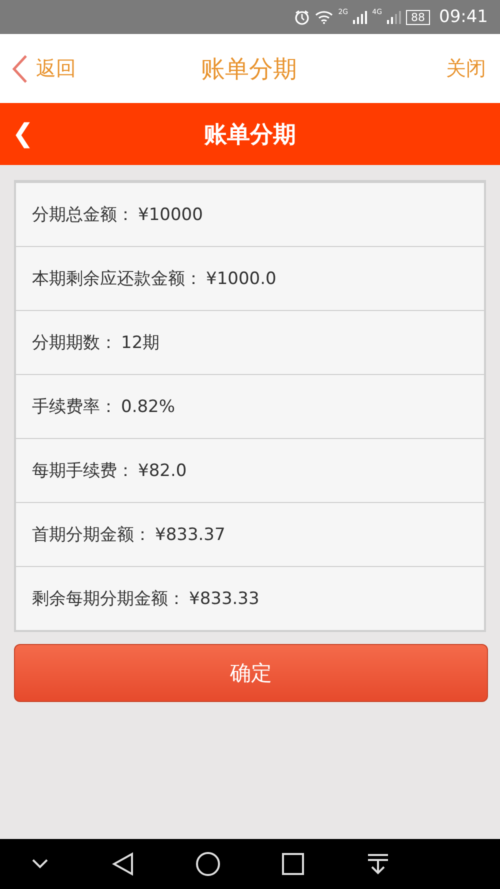  I want to click on chevron-down-icon, so click(40, 864).